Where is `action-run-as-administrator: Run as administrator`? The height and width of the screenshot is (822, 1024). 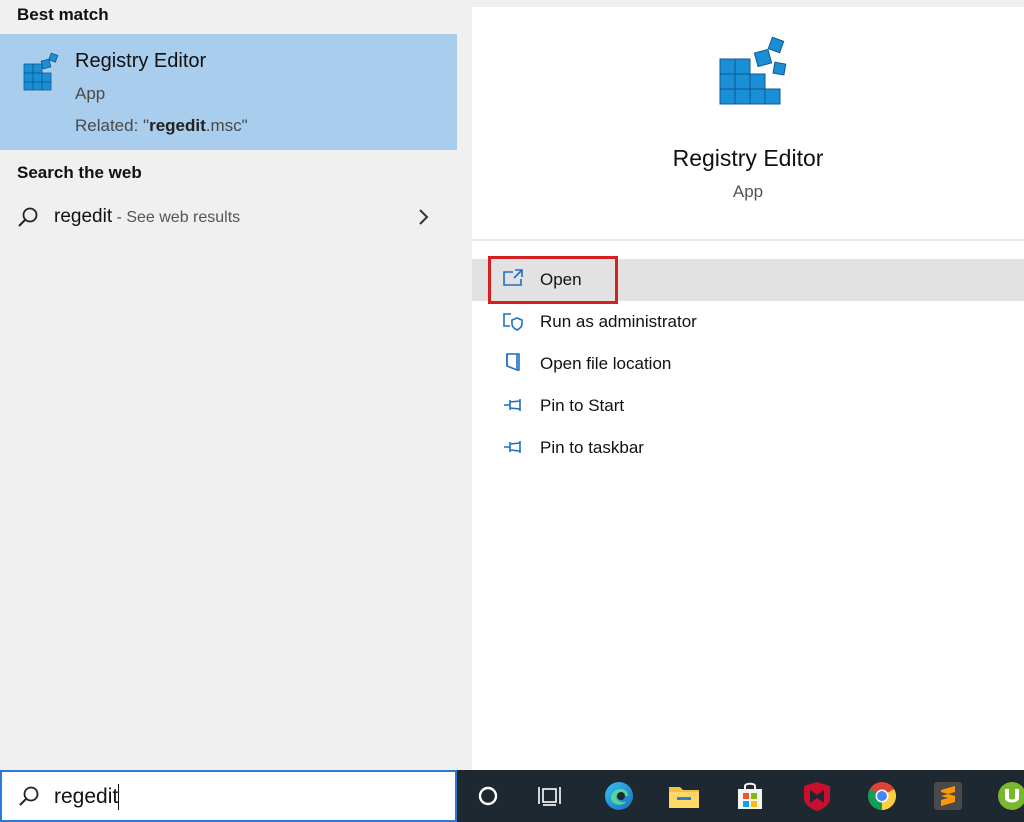
action-run-as-administrator: Run as administrator is located at coordinates (748, 322).